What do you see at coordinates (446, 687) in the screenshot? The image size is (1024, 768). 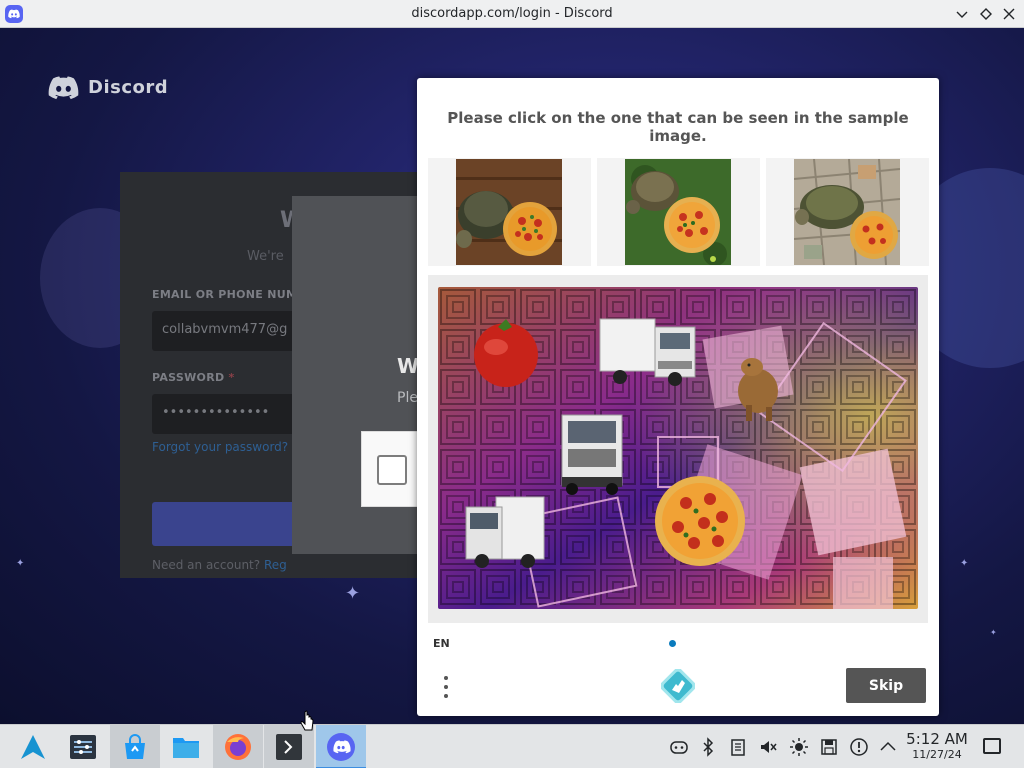 I see `menu-icon` at bounding box center [446, 687].